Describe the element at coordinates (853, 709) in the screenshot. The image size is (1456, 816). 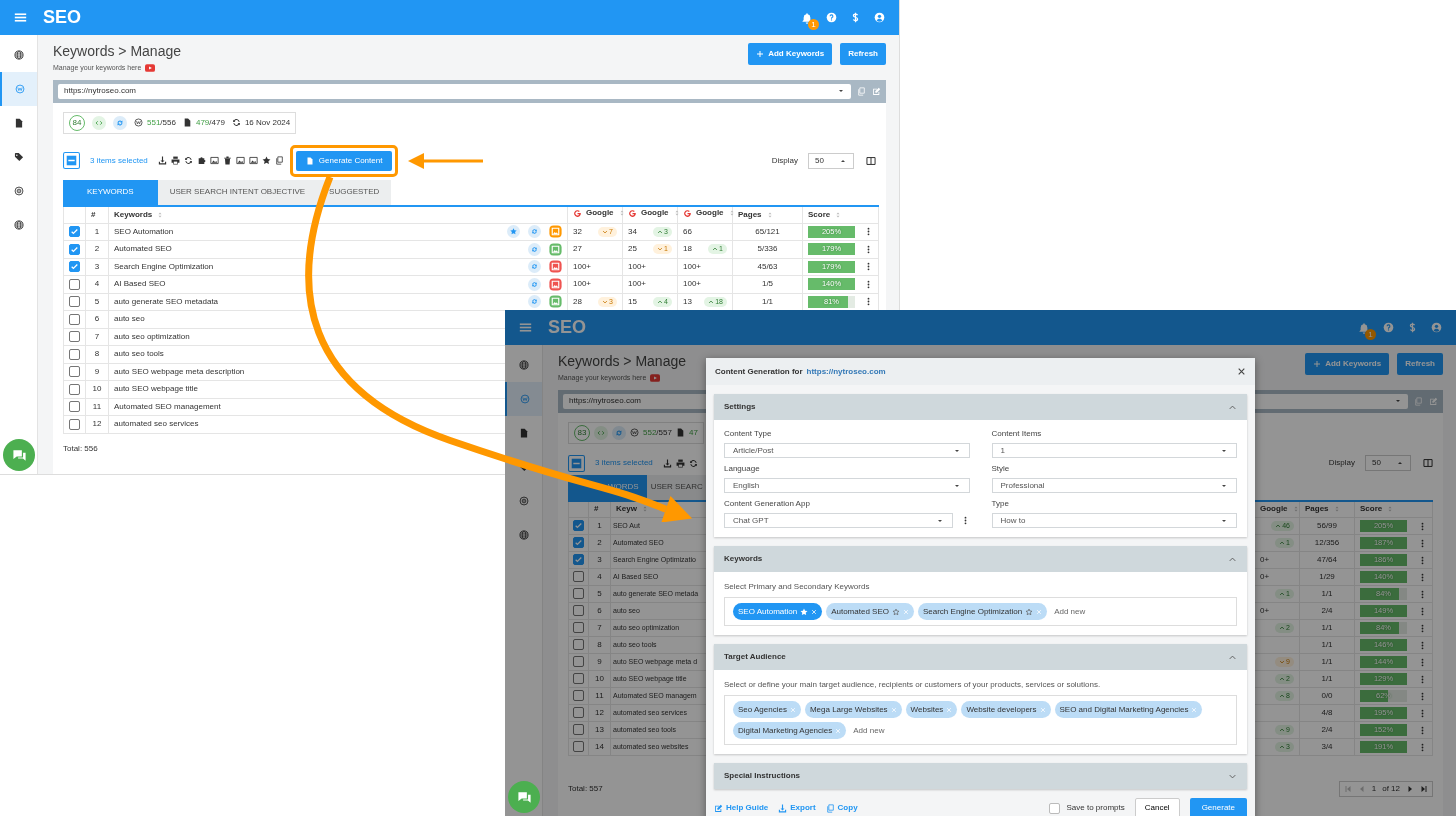
I see `keyword-chip: Mega Large Websites` at that location.